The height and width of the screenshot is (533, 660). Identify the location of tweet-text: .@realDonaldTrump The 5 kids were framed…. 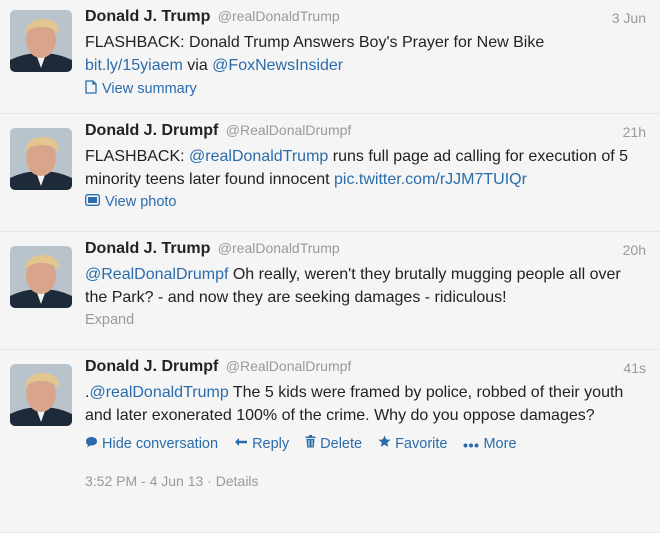
(365, 404).